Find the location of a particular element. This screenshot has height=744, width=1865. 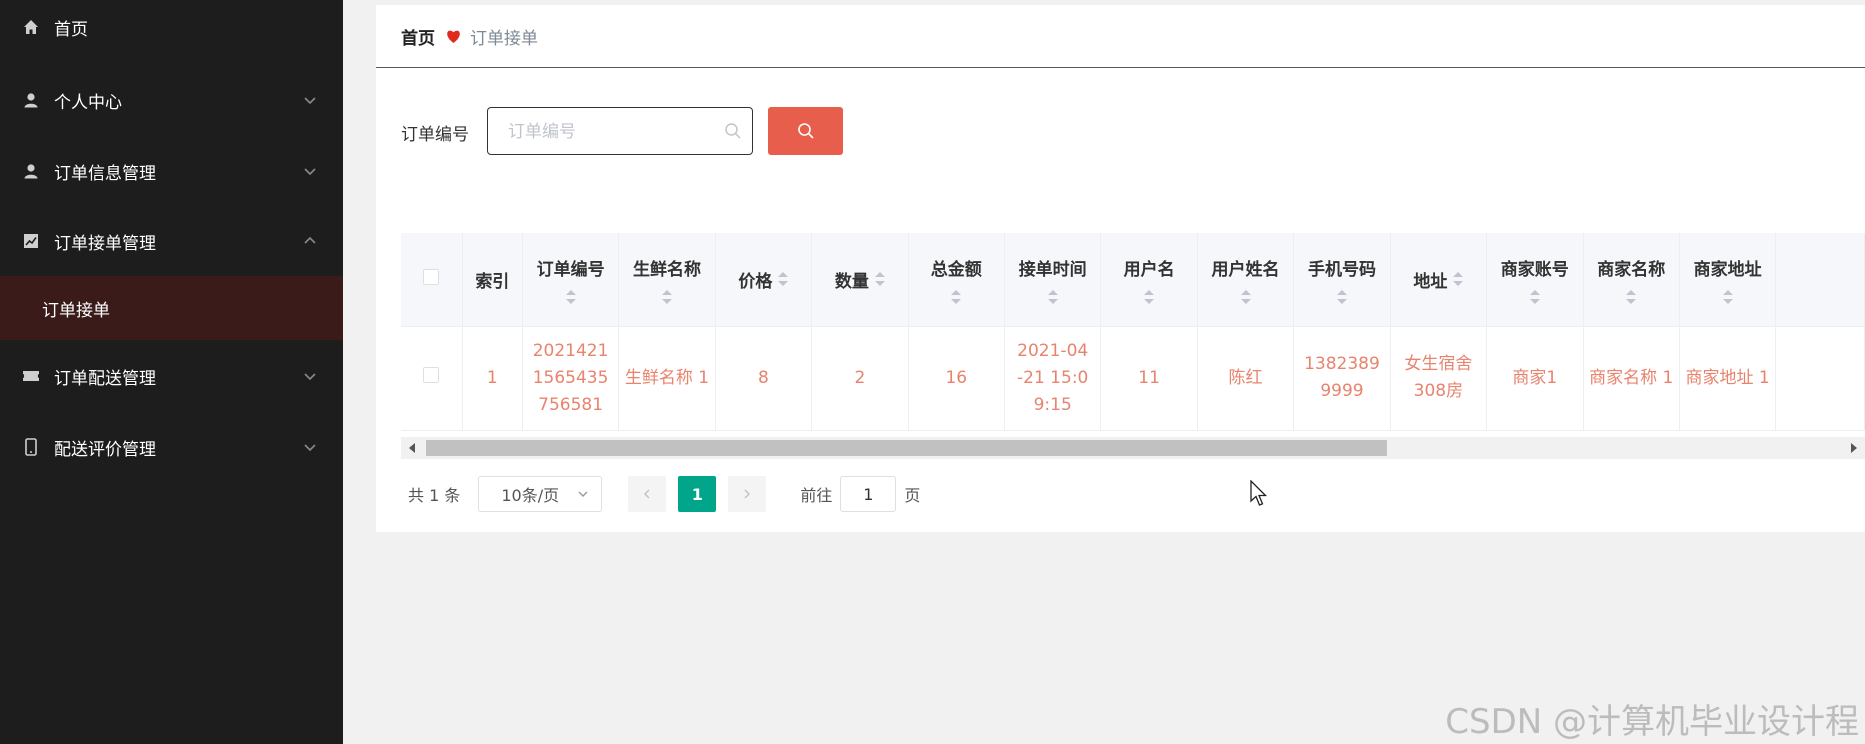

search-button is located at coordinates (805, 131).